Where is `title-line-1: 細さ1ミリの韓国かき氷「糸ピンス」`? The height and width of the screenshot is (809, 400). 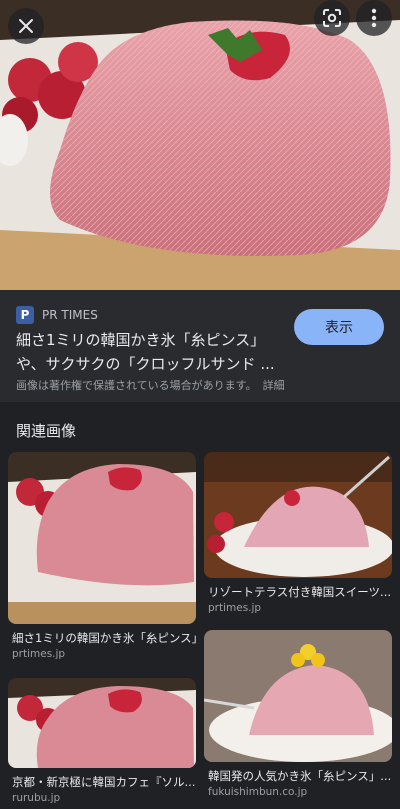 title-line-1: 細さ1ミリの韓国かき氷「糸ピンス」 is located at coordinates (141, 340).